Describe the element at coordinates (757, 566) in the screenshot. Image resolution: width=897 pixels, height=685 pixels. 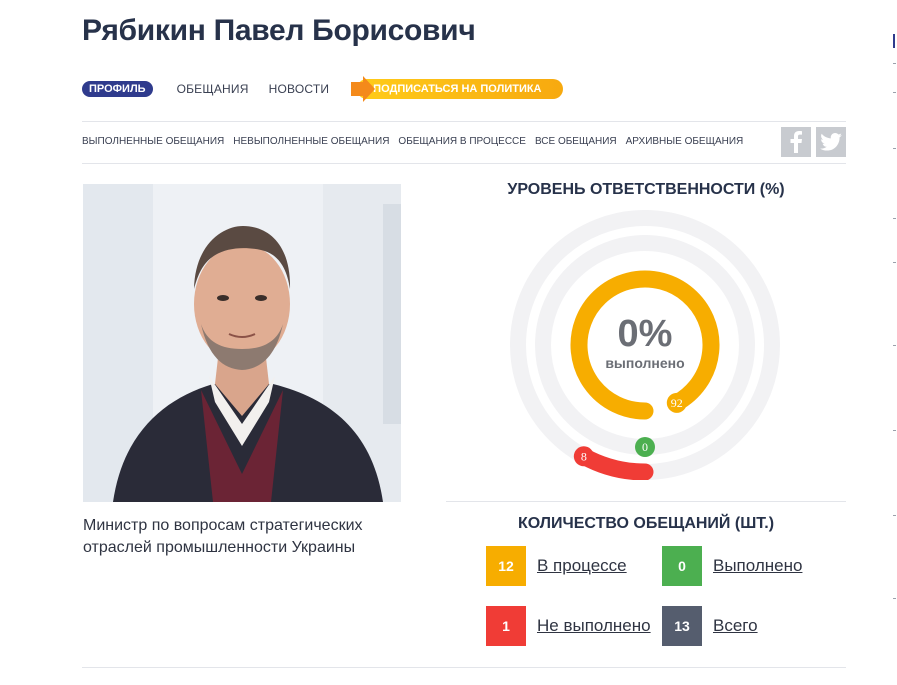
I see `stat-completed-link: Выполнено` at that location.